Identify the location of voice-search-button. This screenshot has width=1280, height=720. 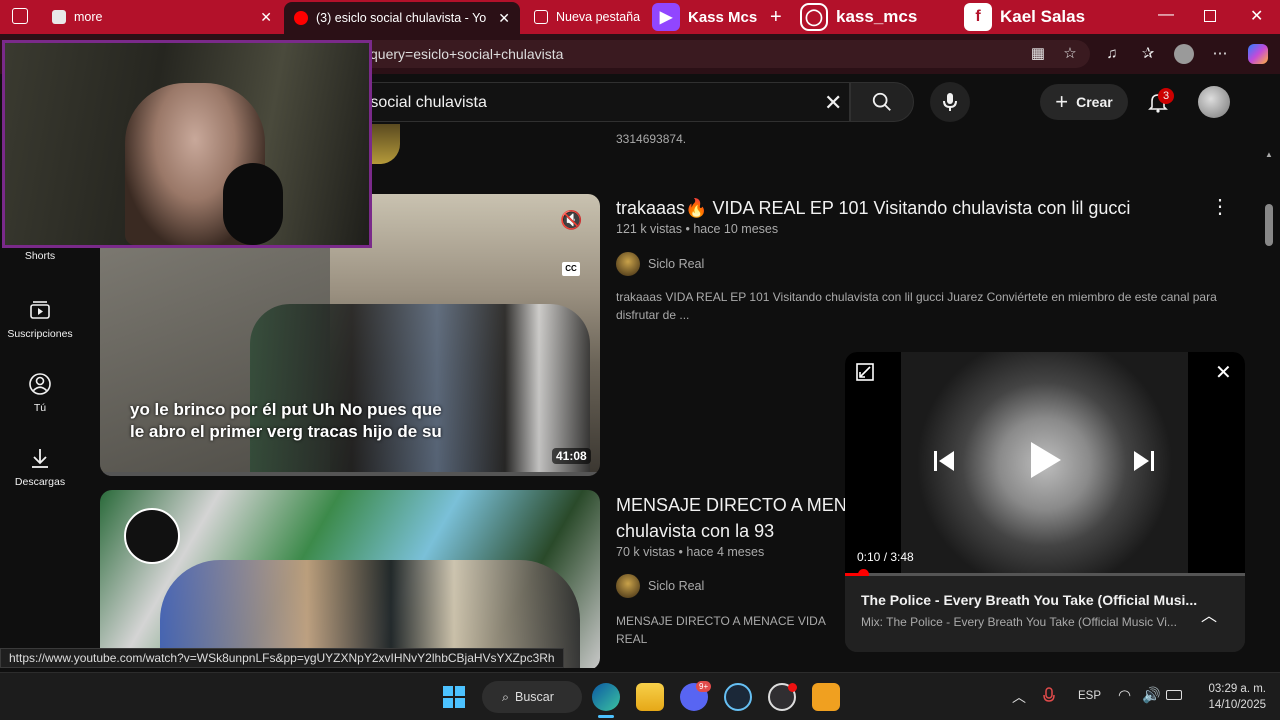
(950, 102).